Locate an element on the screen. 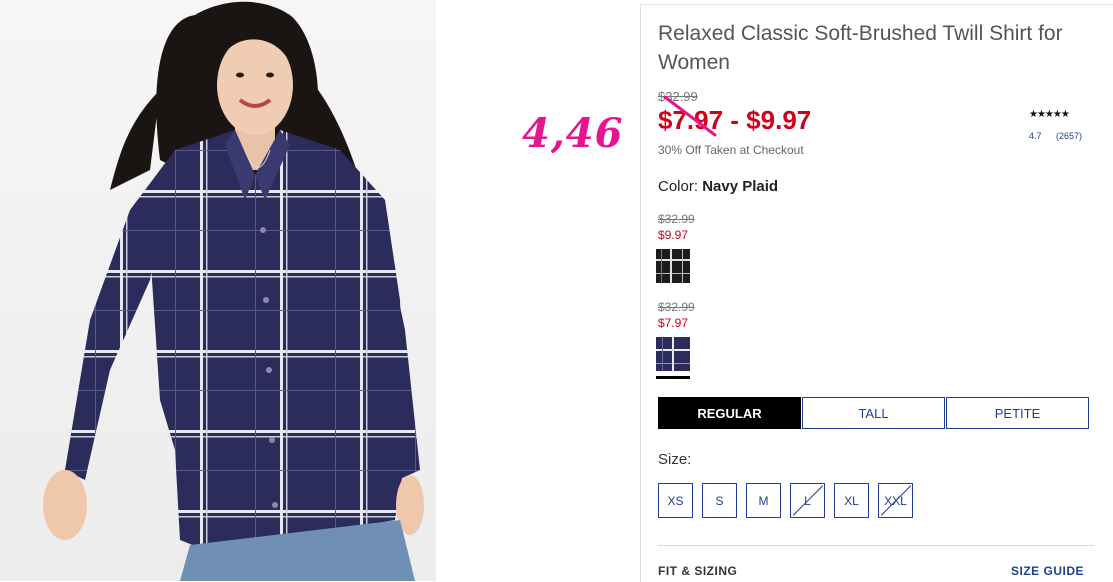  fit-sizing-toggle: FIT & SIZING is located at coordinates (697, 571).